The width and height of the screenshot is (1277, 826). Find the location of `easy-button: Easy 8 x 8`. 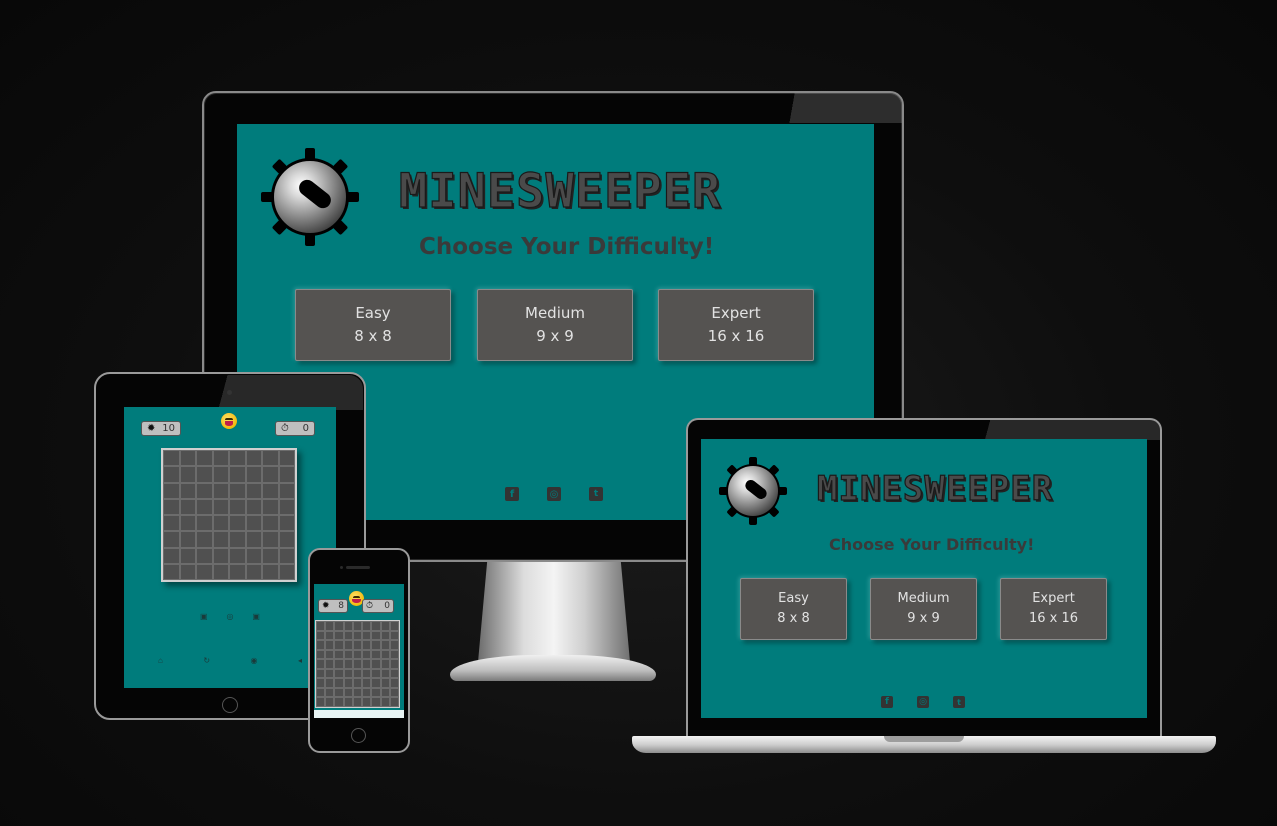

easy-button: Easy 8 x 8 is located at coordinates (793, 609).